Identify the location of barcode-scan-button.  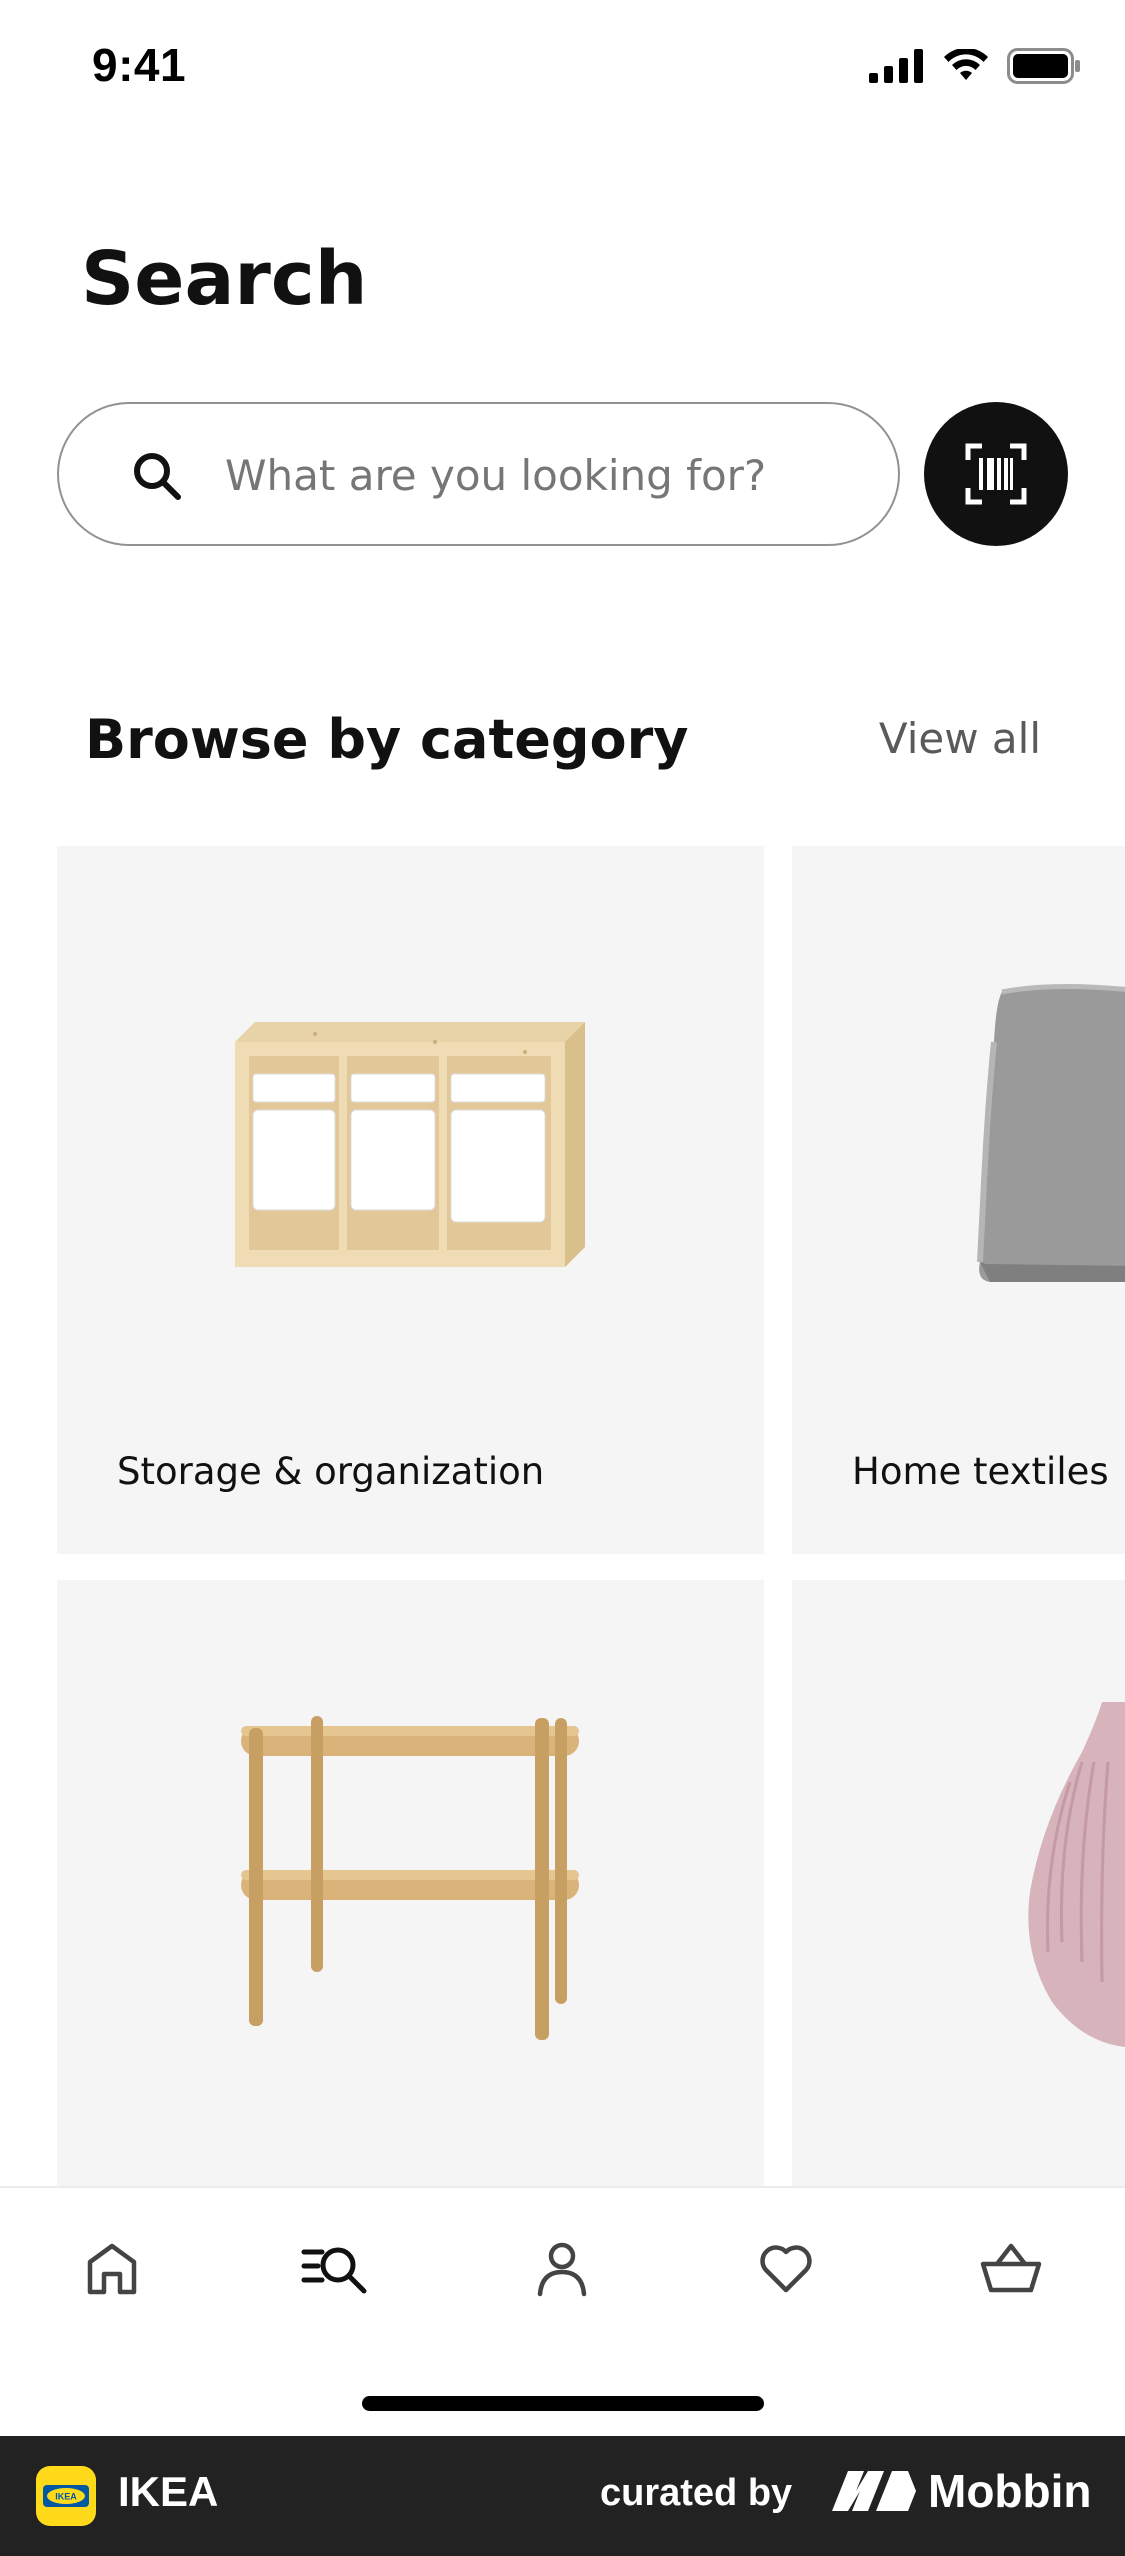
(996, 474).